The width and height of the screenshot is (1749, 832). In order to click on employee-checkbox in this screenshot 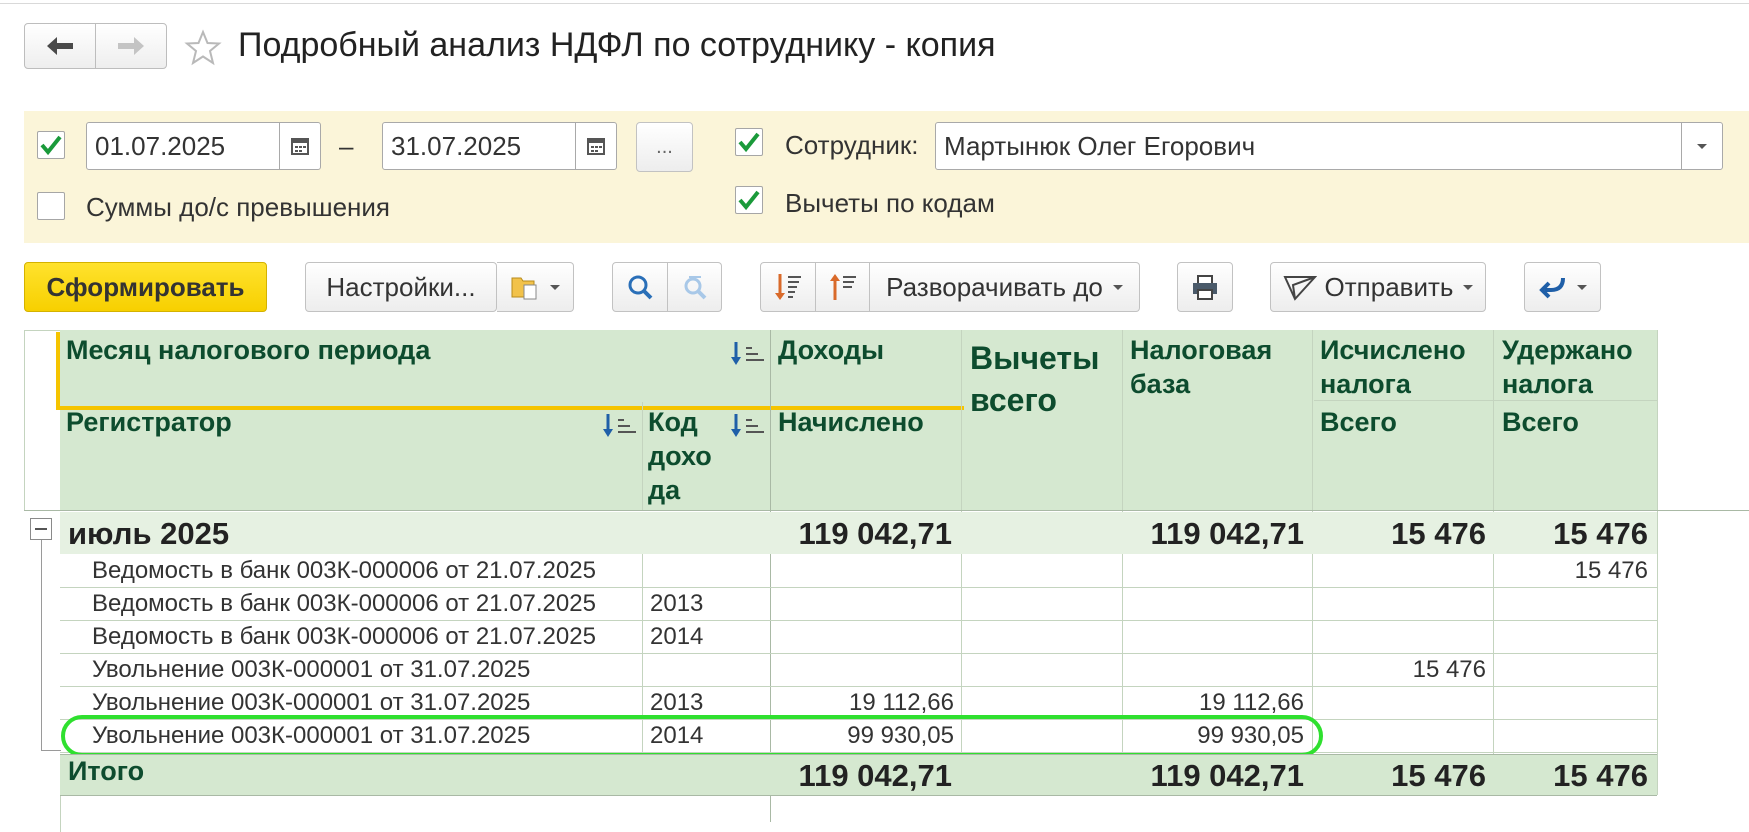, I will do `click(749, 142)`.